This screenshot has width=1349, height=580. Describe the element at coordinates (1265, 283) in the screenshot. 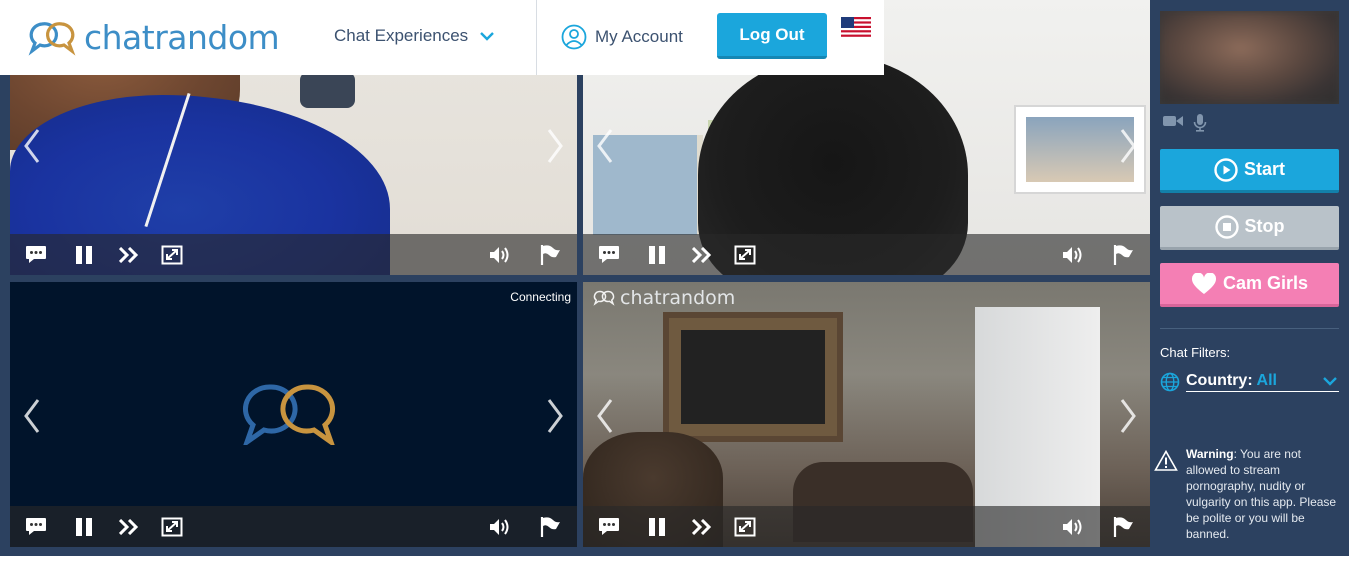

I see `cam-girls-label: Cam Girls` at that location.